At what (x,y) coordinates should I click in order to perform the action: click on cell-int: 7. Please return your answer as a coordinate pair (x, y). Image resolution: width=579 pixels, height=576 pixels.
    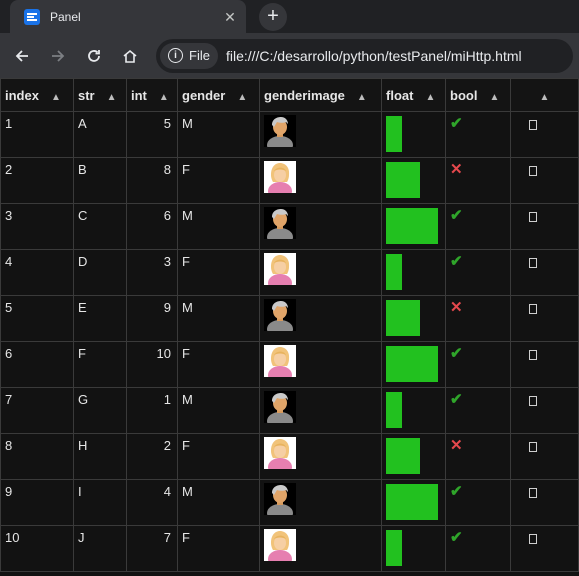
    Looking at the image, I should click on (152, 548).